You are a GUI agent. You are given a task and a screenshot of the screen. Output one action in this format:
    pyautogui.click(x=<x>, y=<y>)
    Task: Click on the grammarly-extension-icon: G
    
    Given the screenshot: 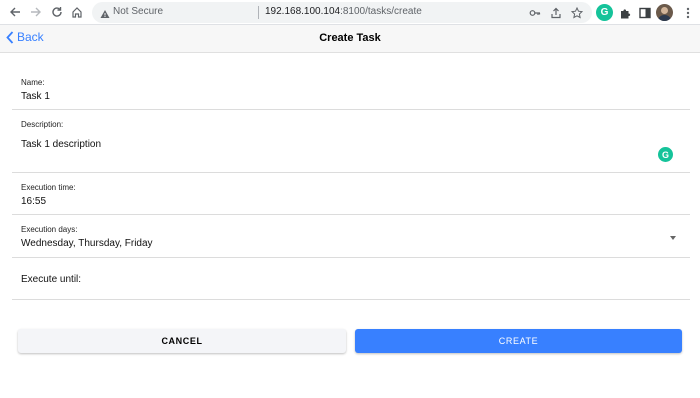 What is the action you would take?
    pyautogui.click(x=604, y=12)
    